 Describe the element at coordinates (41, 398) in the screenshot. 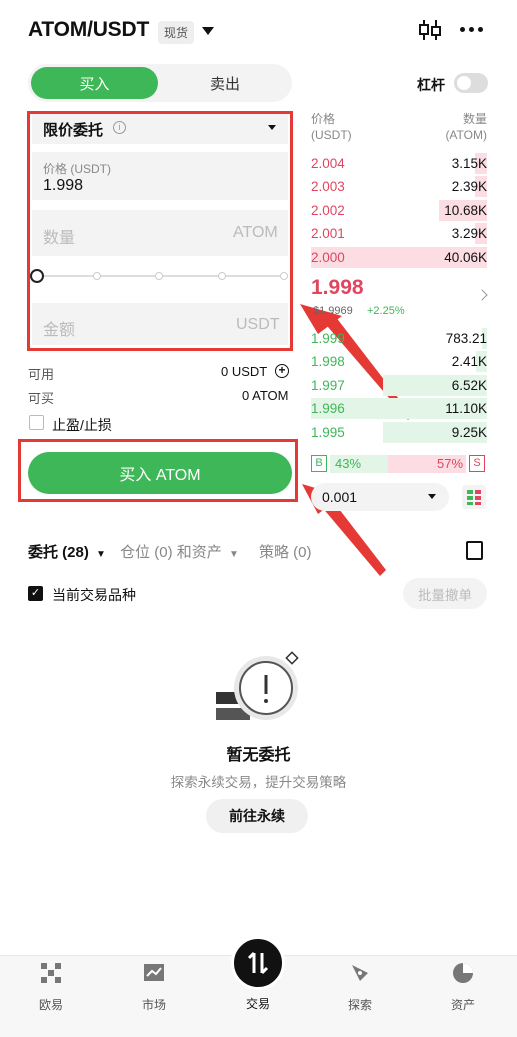

I see `can-buy-label: 可买` at that location.